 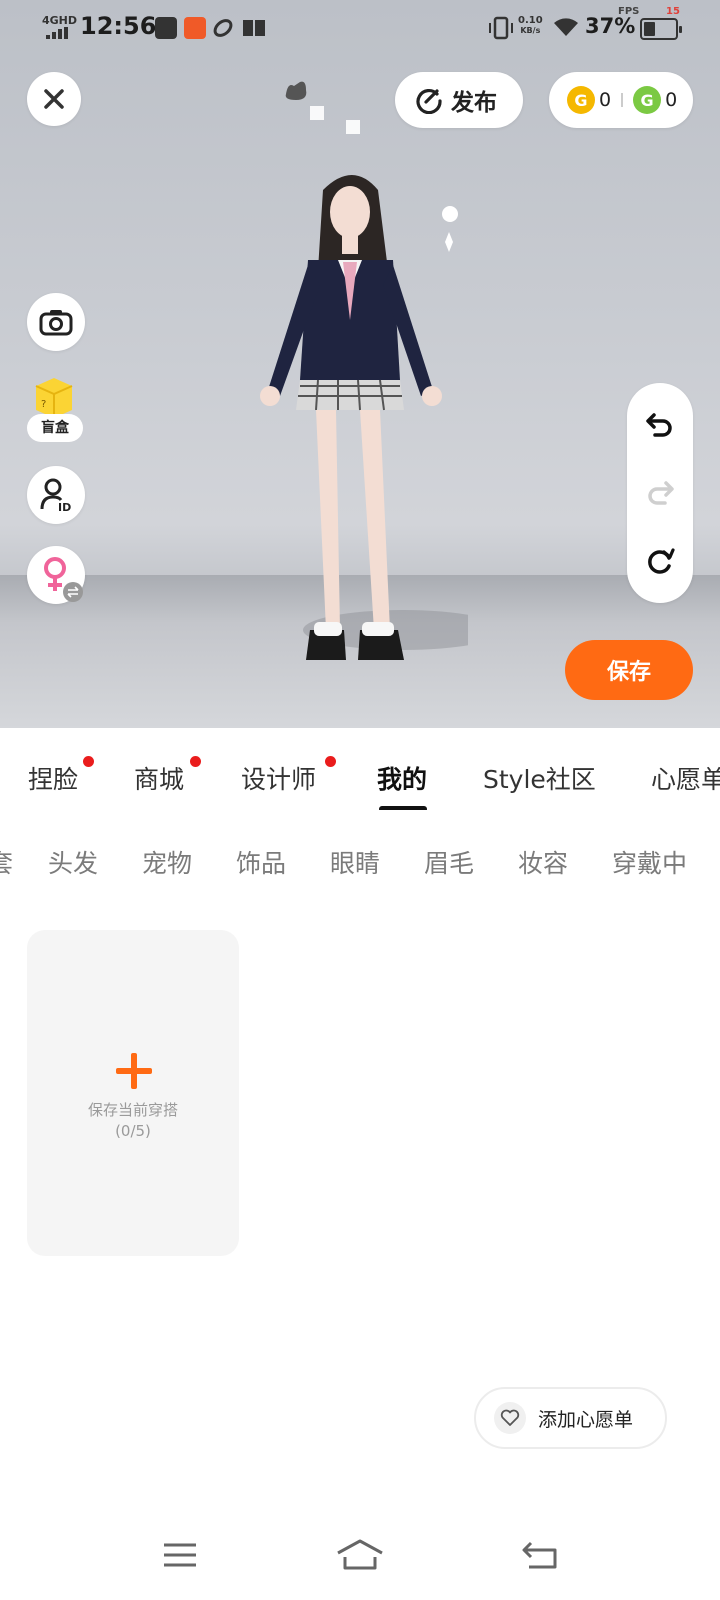 I want to click on subtab-accessory: 饰品, so click(x=261, y=862).